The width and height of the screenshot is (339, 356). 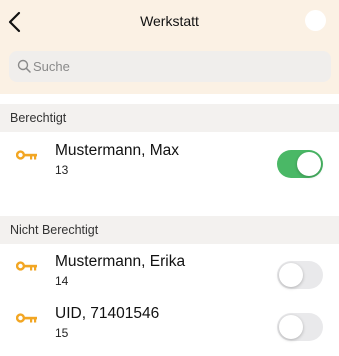 What do you see at coordinates (169, 326) in the screenshot?
I see `list-item: UID, 71401546 15` at bounding box center [169, 326].